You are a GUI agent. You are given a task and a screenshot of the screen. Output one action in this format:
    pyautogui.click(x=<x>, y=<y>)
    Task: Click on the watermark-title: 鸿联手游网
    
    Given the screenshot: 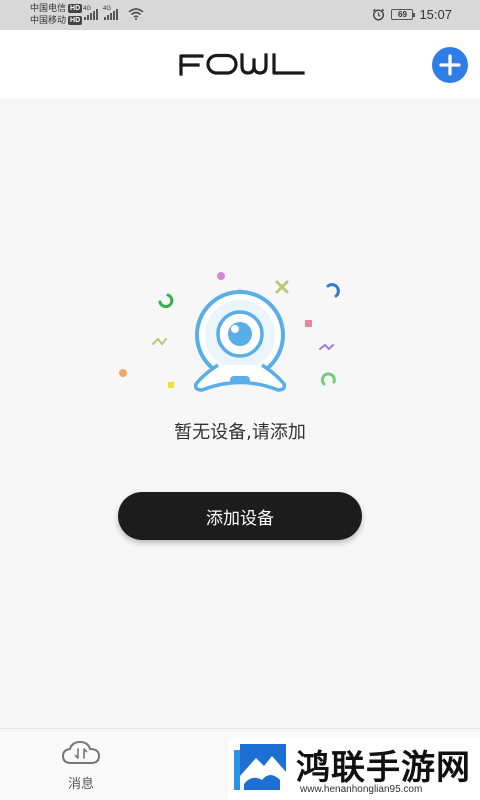 What is the action you would take?
    pyautogui.click(x=383, y=768)
    